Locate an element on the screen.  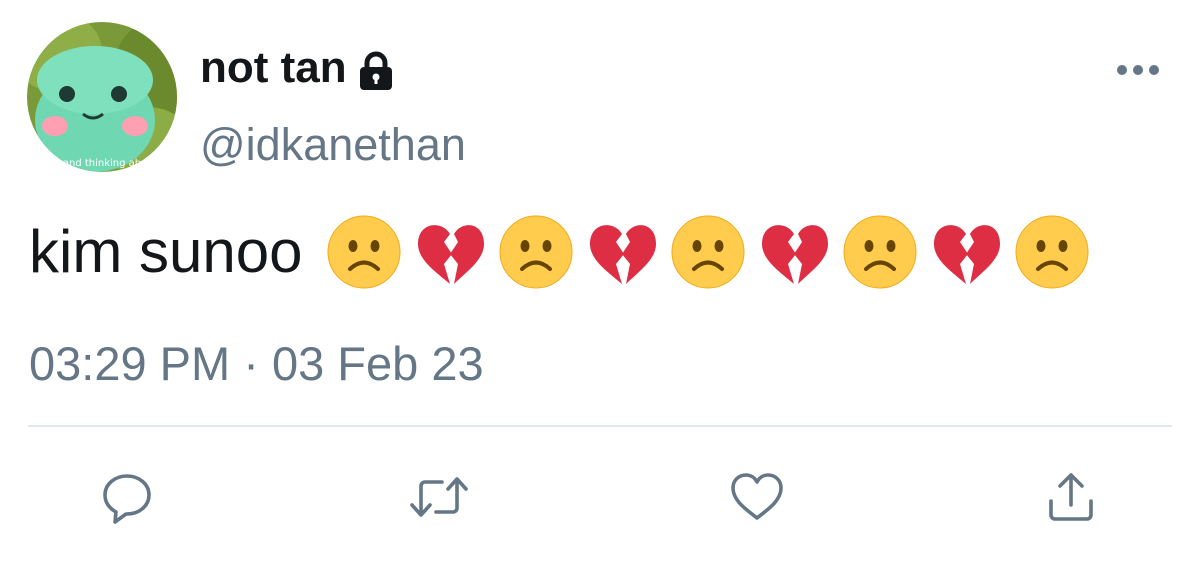
user-handle: @idkanethan is located at coordinates (333, 145).